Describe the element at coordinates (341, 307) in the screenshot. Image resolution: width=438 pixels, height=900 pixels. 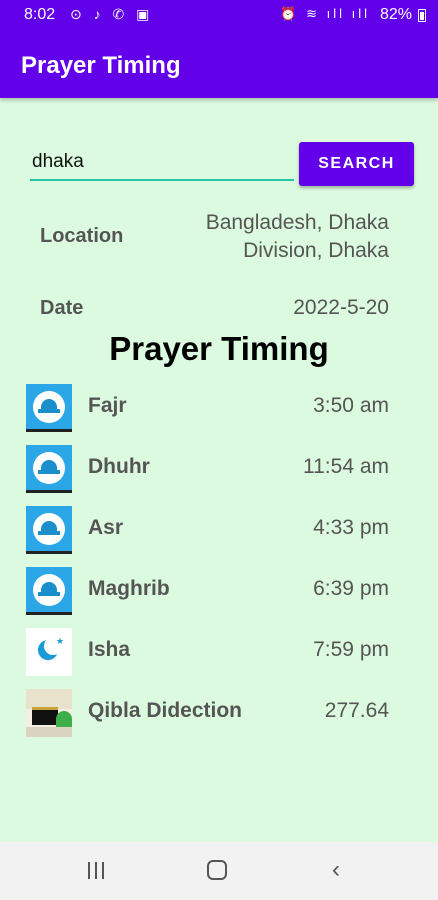
I see `date-value: 2022-5-20` at that location.